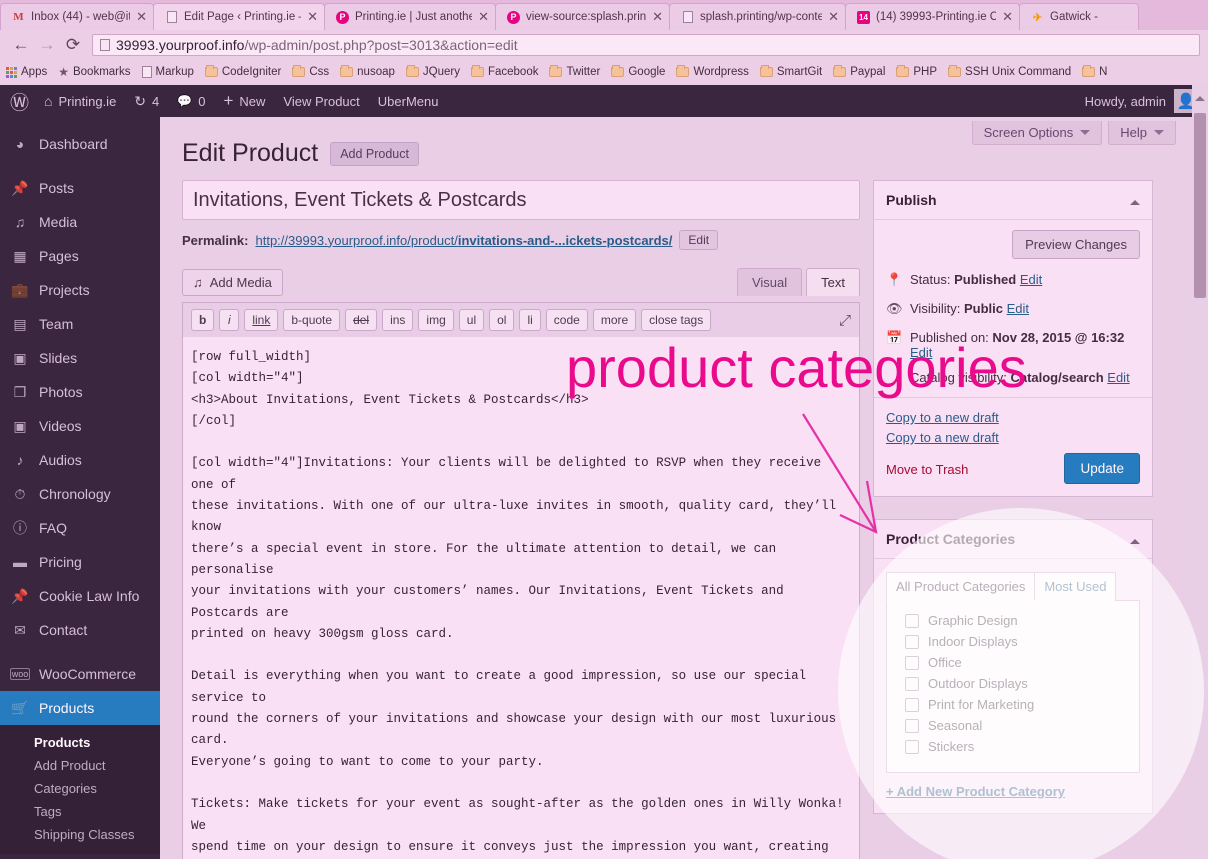  What do you see at coordinates (244, 101) in the screenshot?
I see `new-content-menu: + New` at bounding box center [244, 101].